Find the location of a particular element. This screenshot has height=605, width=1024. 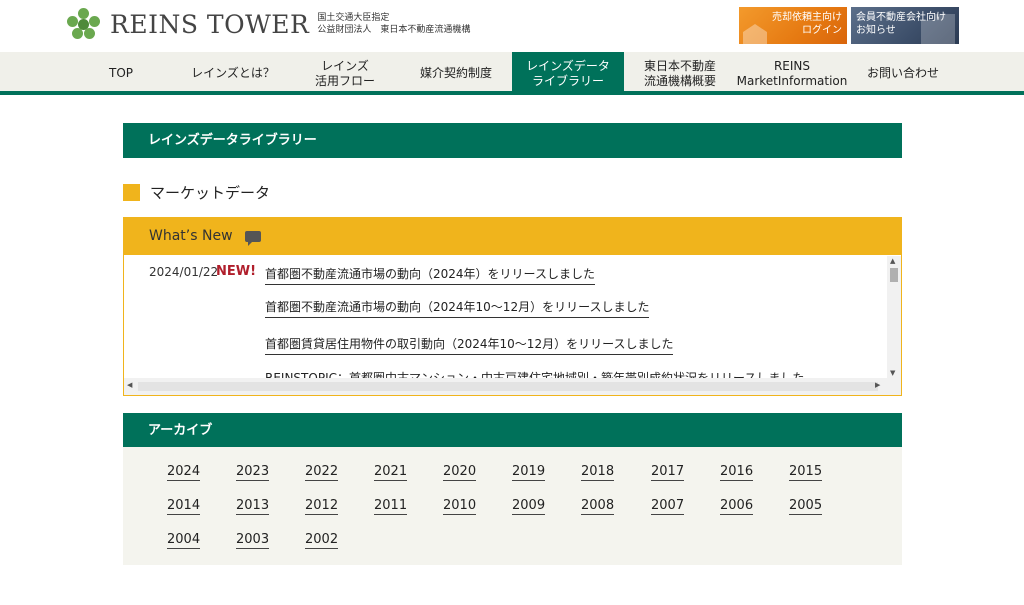

news-vertical-scroll-thumb is located at coordinates (894, 275).